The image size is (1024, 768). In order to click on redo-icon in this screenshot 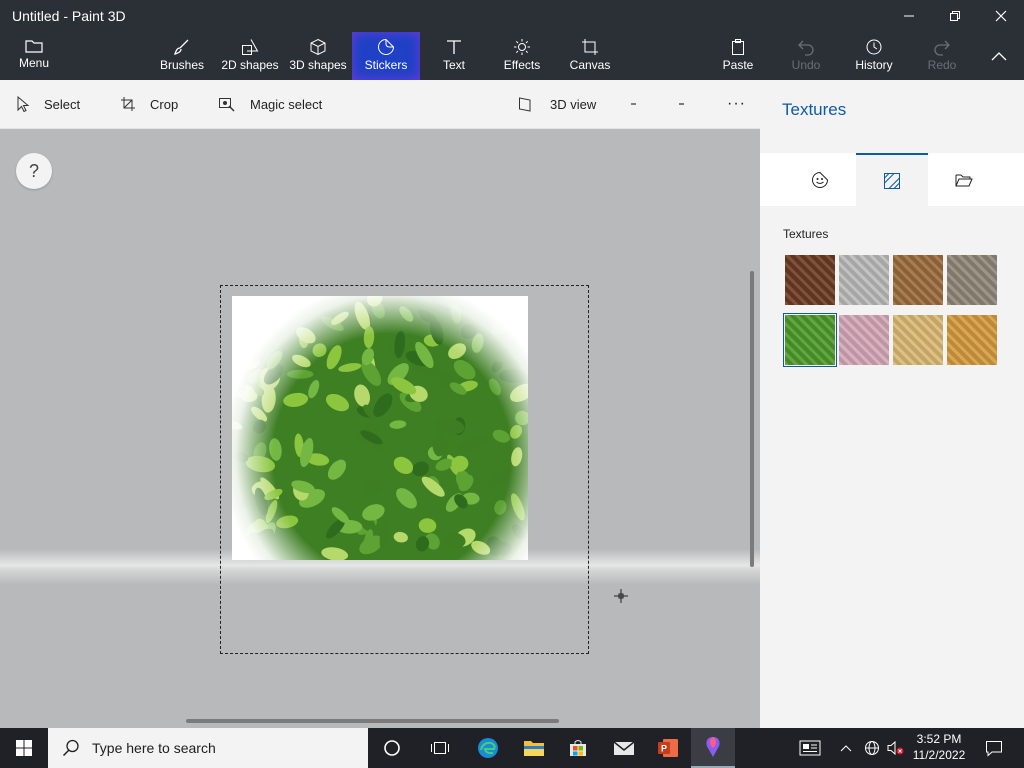, I will do `click(942, 48)`.